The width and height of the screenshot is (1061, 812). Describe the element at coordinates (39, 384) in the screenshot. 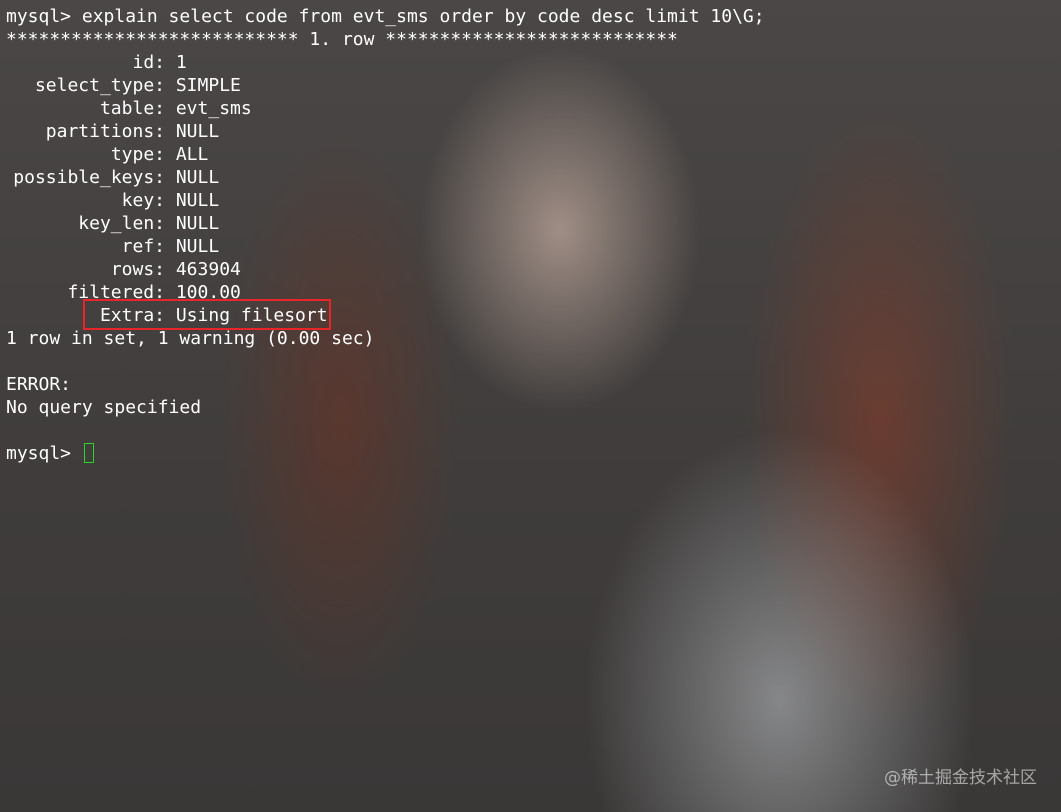

I see `error-label: ERROR:` at that location.